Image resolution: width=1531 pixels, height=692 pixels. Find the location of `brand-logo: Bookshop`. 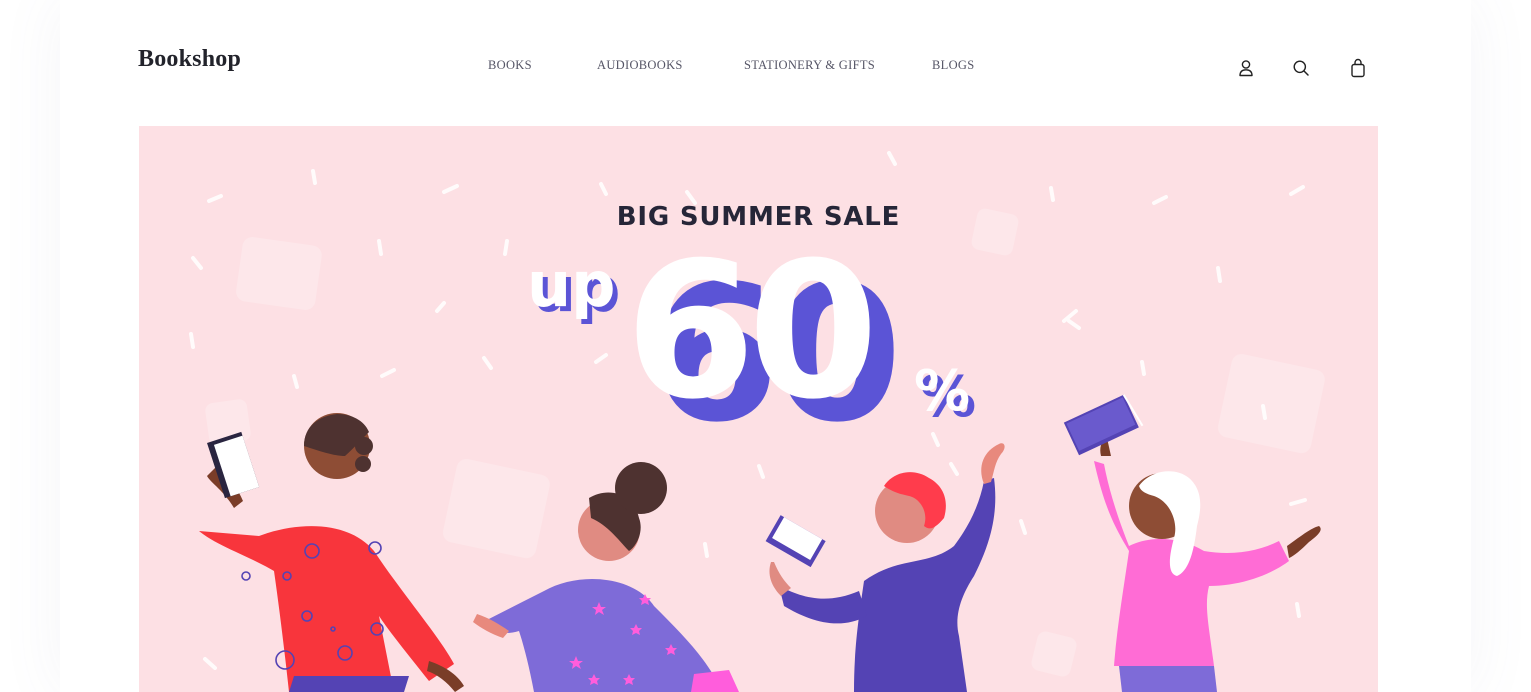

brand-logo: Bookshop is located at coordinates (189, 59).